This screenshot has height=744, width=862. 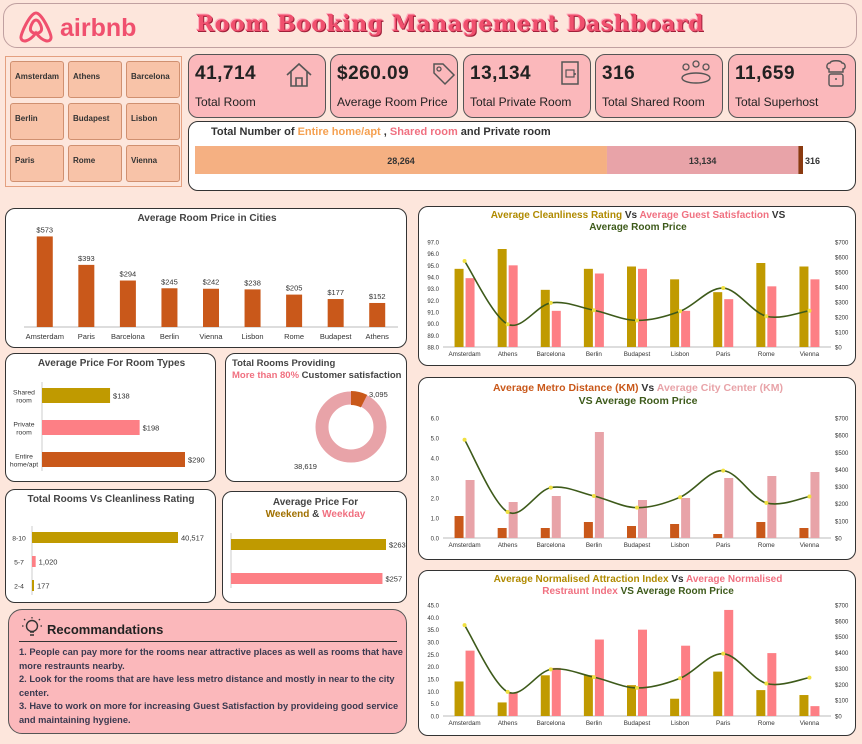 What do you see at coordinates (433, 325) in the screenshot?
I see `y-tick-label: 90.0` at bounding box center [433, 325].